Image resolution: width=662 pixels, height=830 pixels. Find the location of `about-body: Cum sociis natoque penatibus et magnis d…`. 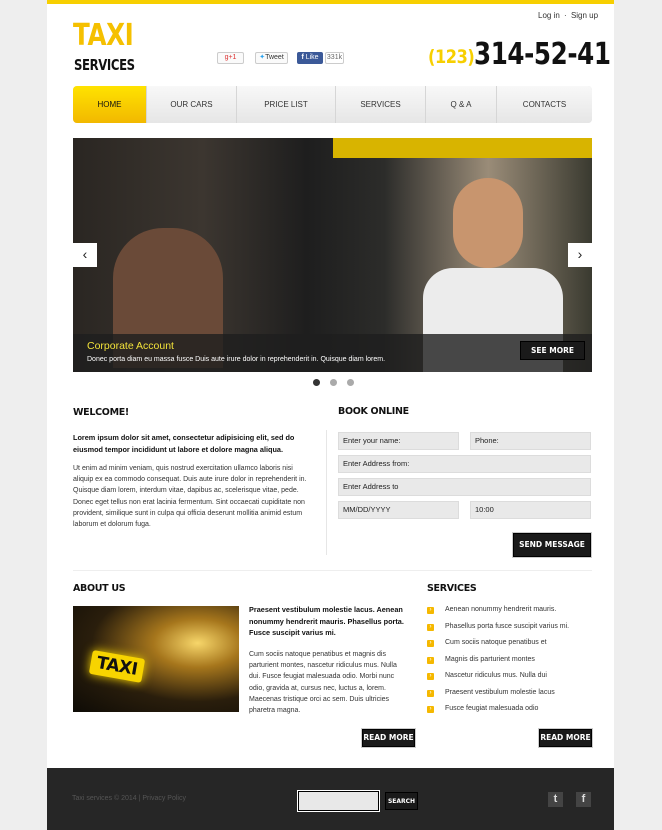

about-body: Cum sociis natoque penatibus et magnis d… is located at coordinates (323, 683).